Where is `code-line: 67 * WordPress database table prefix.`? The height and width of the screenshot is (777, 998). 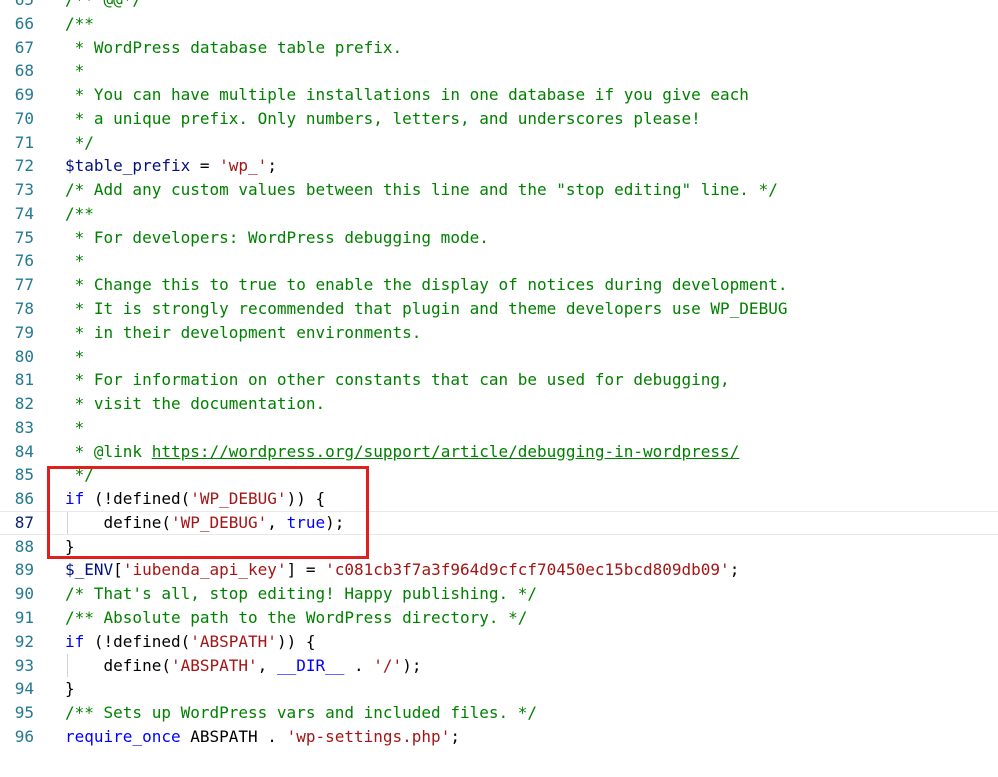 code-line: 67 * WordPress database table prefix. is located at coordinates (499, 48).